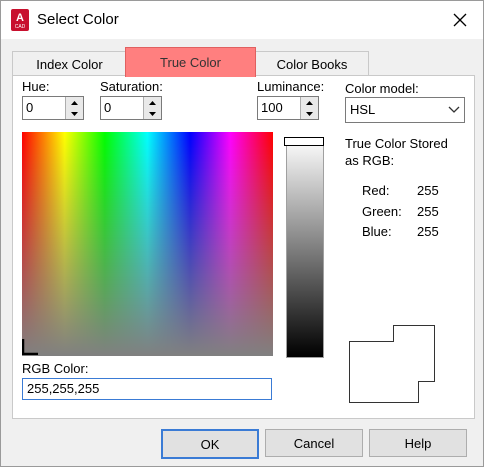 The width and height of the screenshot is (484, 467). What do you see at coordinates (210, 444) in the screenshot?
I see `ok-button: OK` at bounding box center [210, 444].